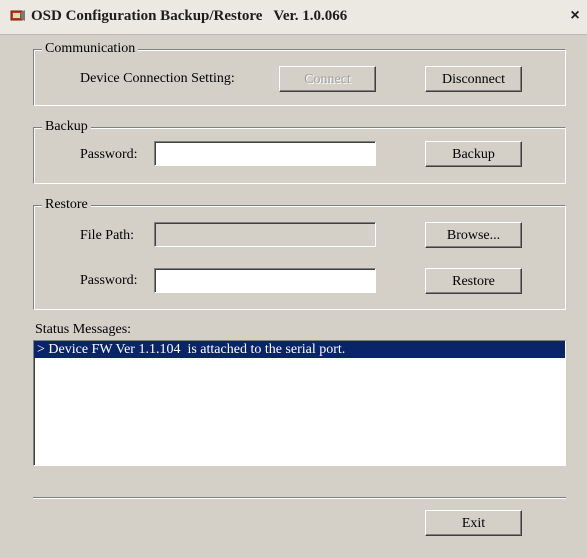 The height and width of the screenshot is (558, 587). I want to click on footer-separator, so click(299, 498).